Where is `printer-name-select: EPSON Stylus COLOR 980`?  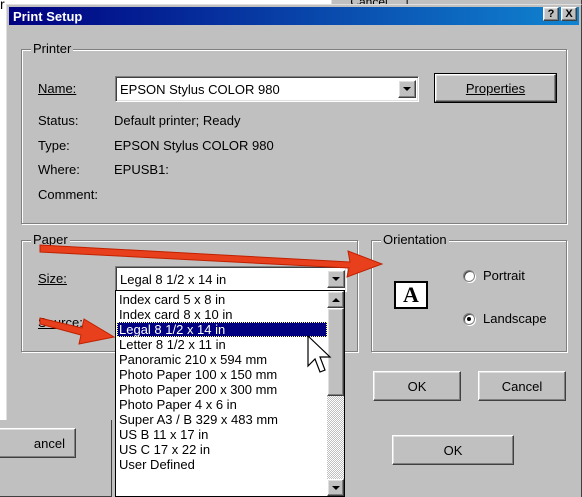
printer-name-select: EPSON Stylus COLOR 980 is located at coordinates (267, 89).